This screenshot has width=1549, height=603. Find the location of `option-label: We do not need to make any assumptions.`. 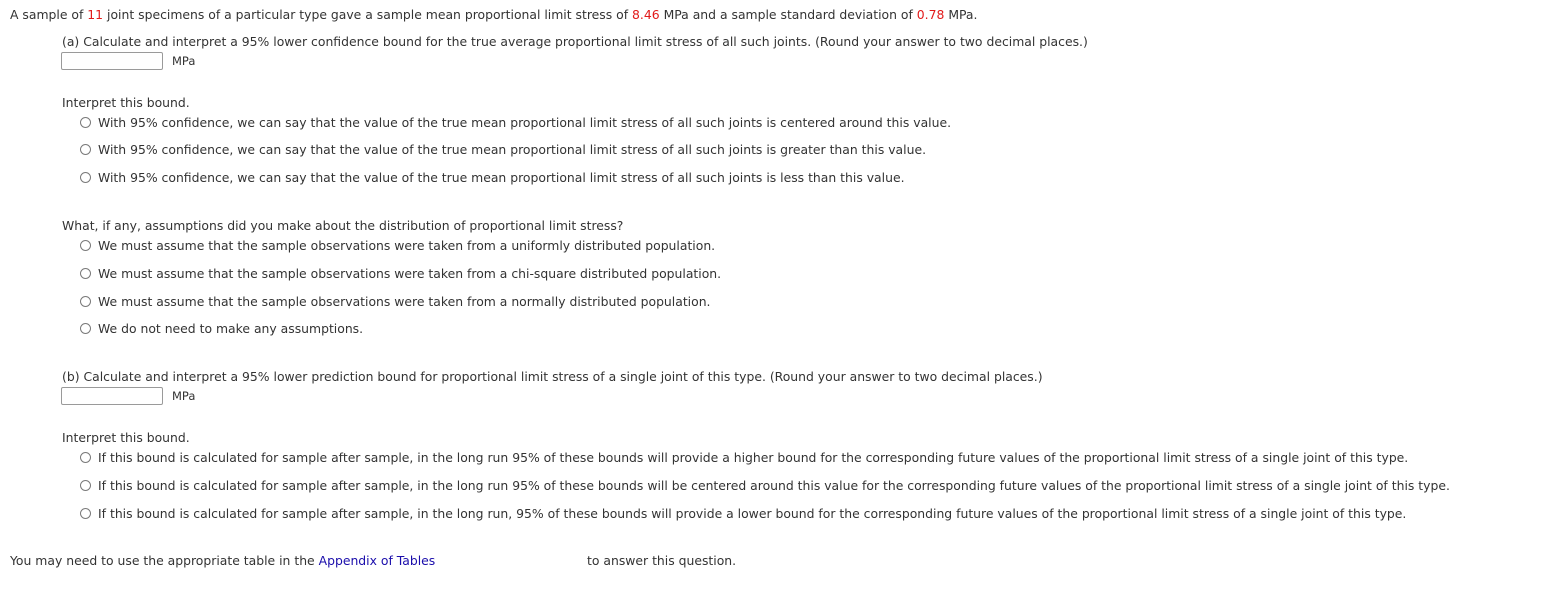

option-label: We do not need to make any assumptions. is located at coordinates (231, 328).